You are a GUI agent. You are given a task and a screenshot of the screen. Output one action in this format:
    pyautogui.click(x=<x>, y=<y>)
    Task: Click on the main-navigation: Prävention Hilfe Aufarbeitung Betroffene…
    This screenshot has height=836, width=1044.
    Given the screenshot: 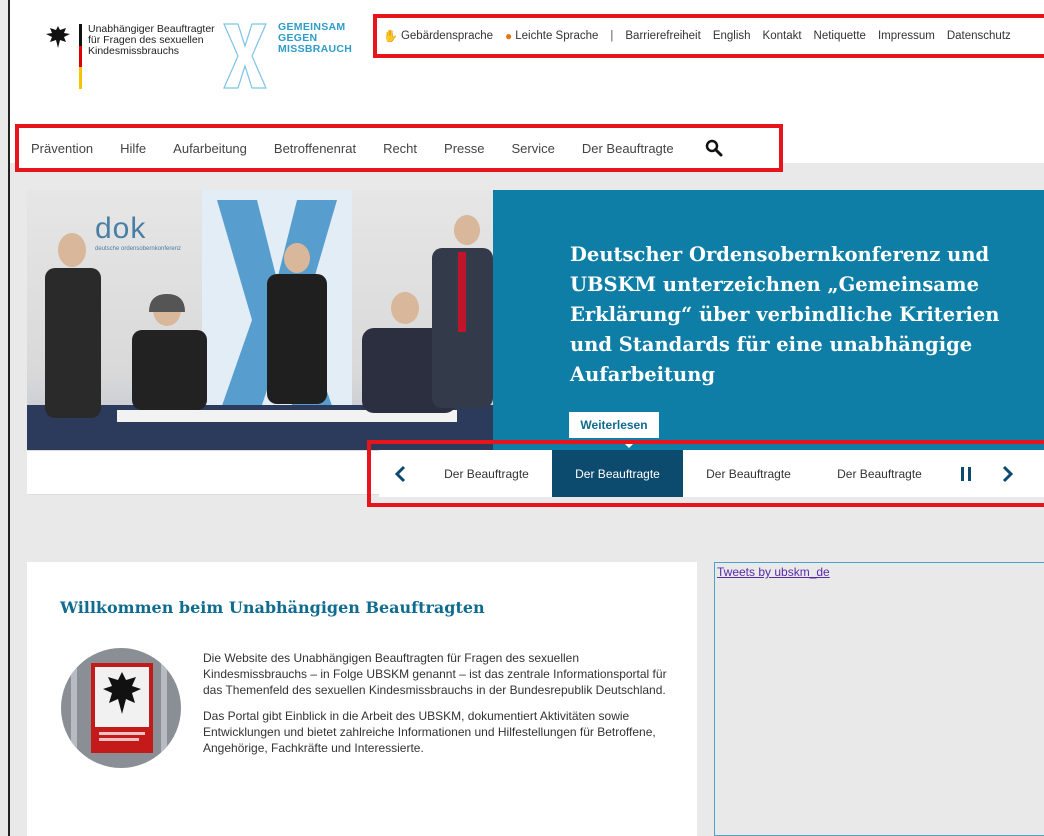 What is the action you would take?
    pyautogui.click(x=399, y=148)
    